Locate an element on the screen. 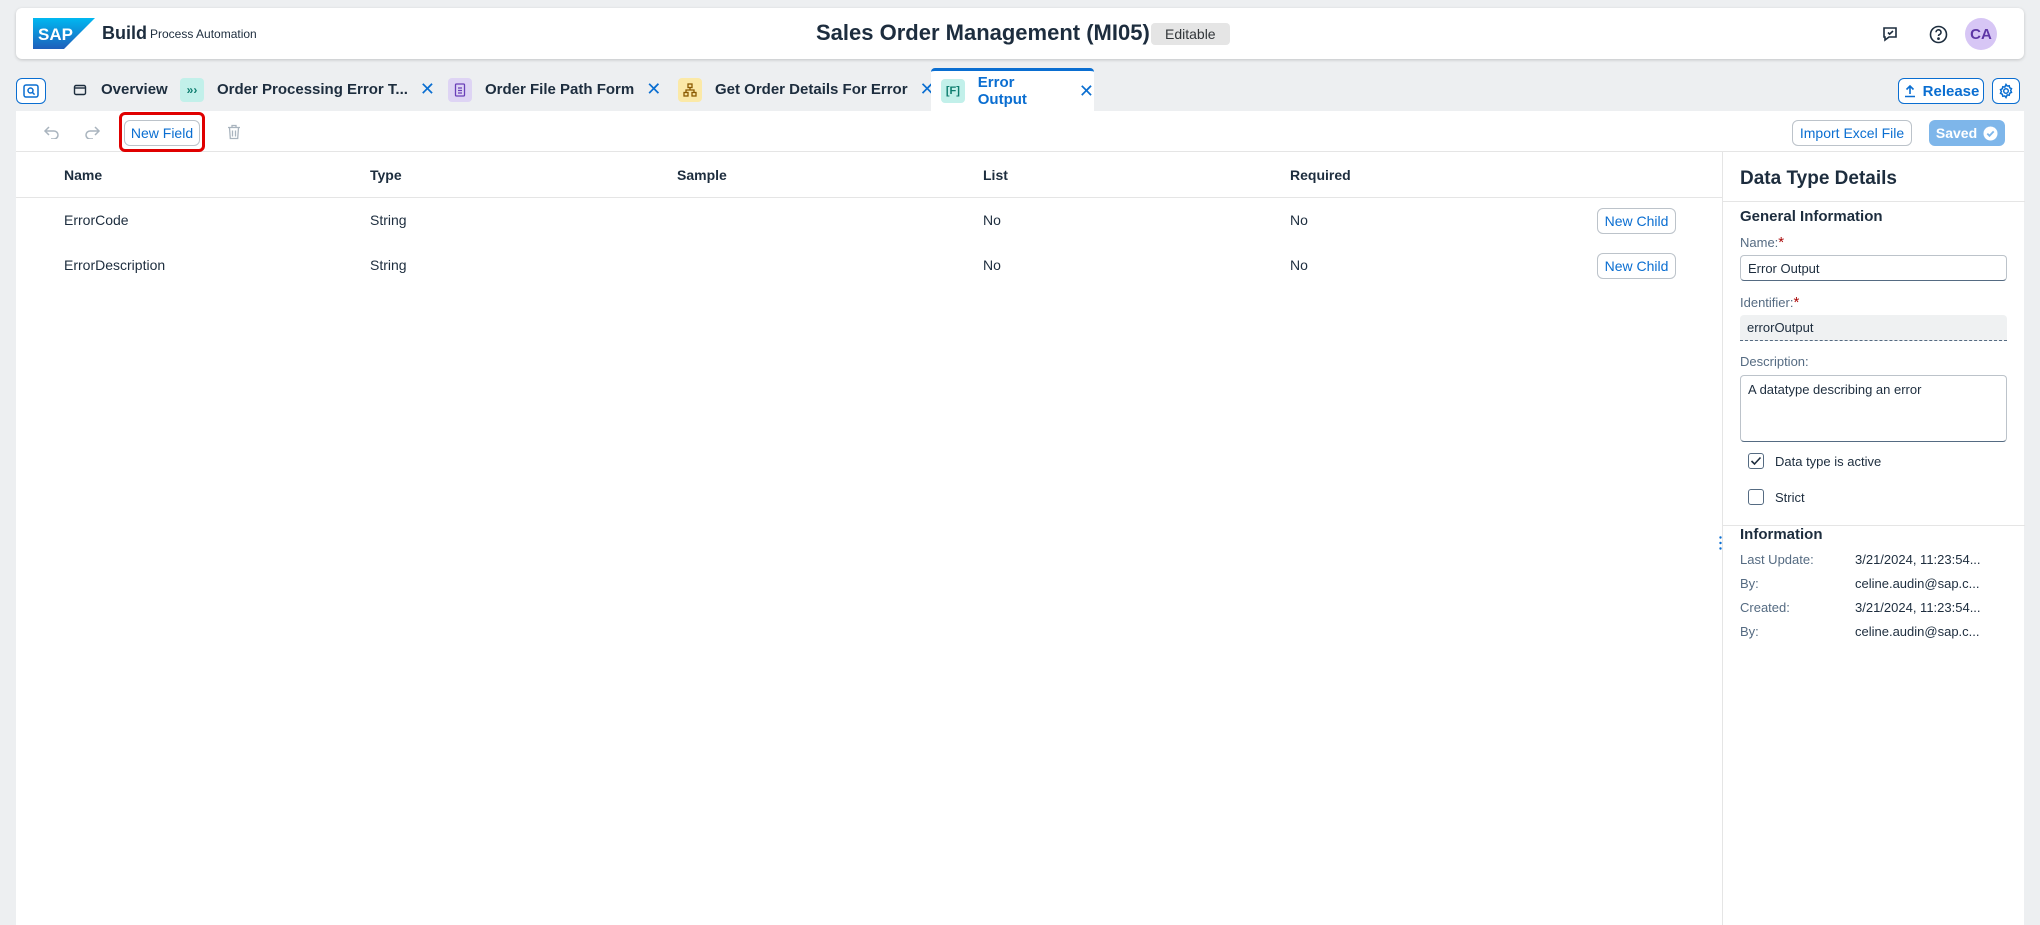 Image resolution: width=2040 pixels, height=925 pixels. cell-name: ErrorDescription is located at coordinates (115, 265).